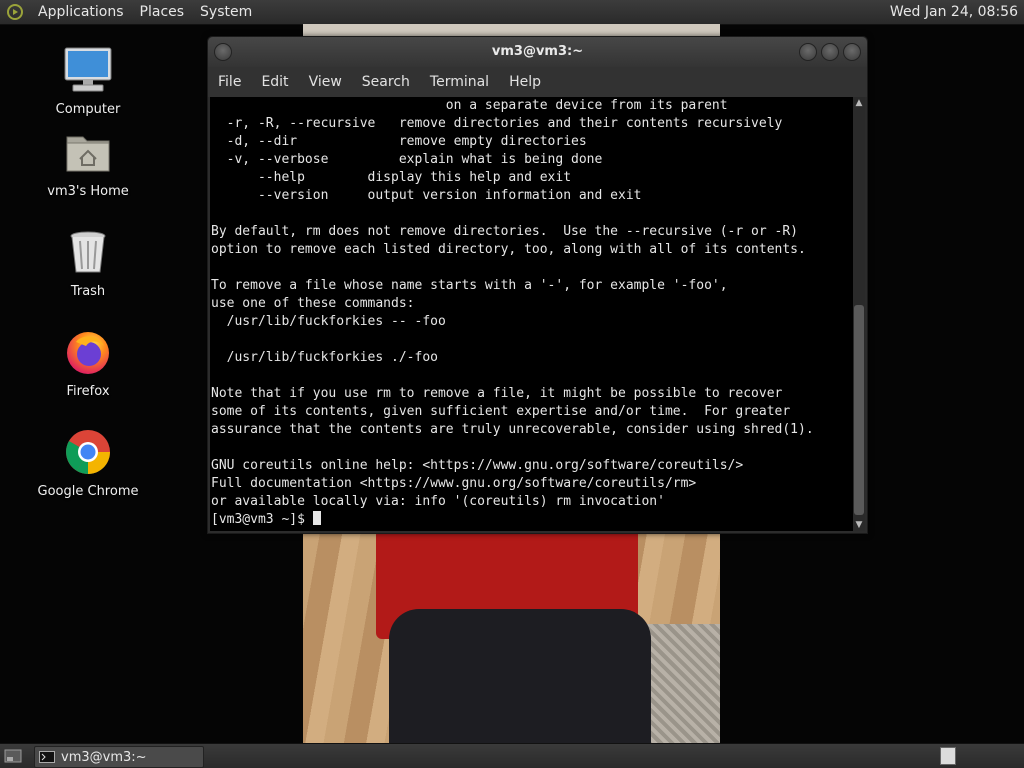  What do you see at coordinates (88, 109) in the screenshot?
I see `desktop-icon-label: Computer` at bounding box center [88, 109].